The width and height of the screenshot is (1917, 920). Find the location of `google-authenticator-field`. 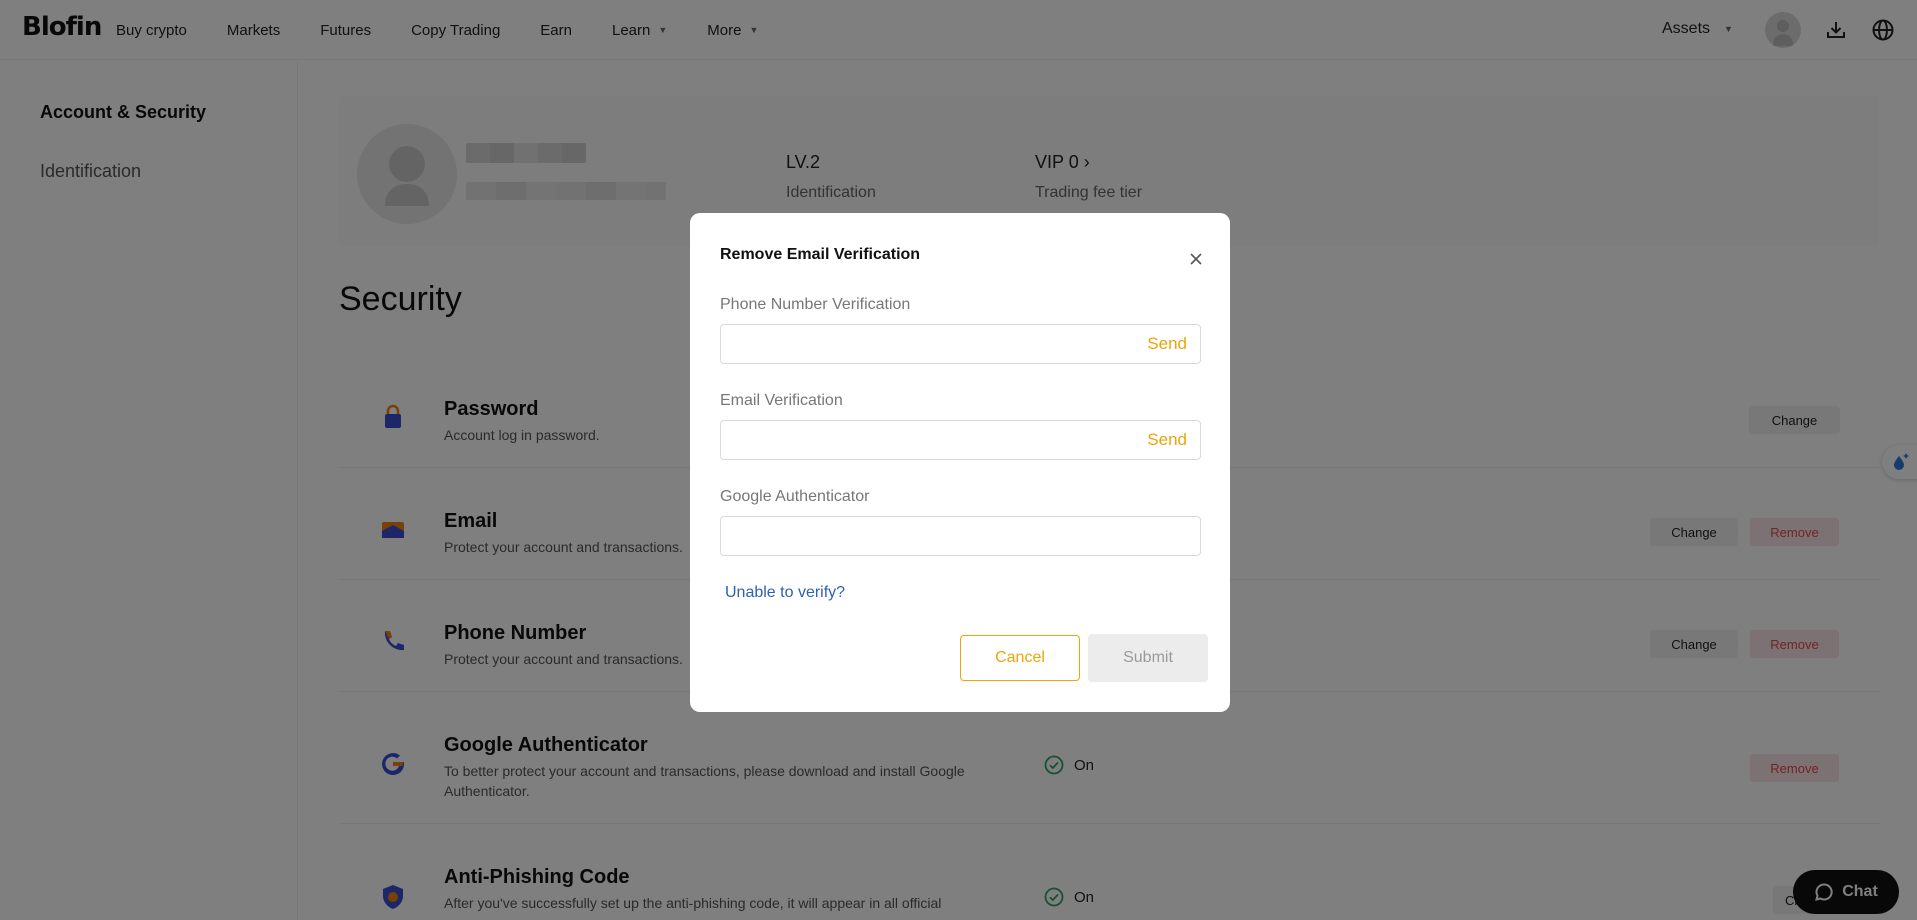

google-authenticator-field is located at coordinates (960, 536).